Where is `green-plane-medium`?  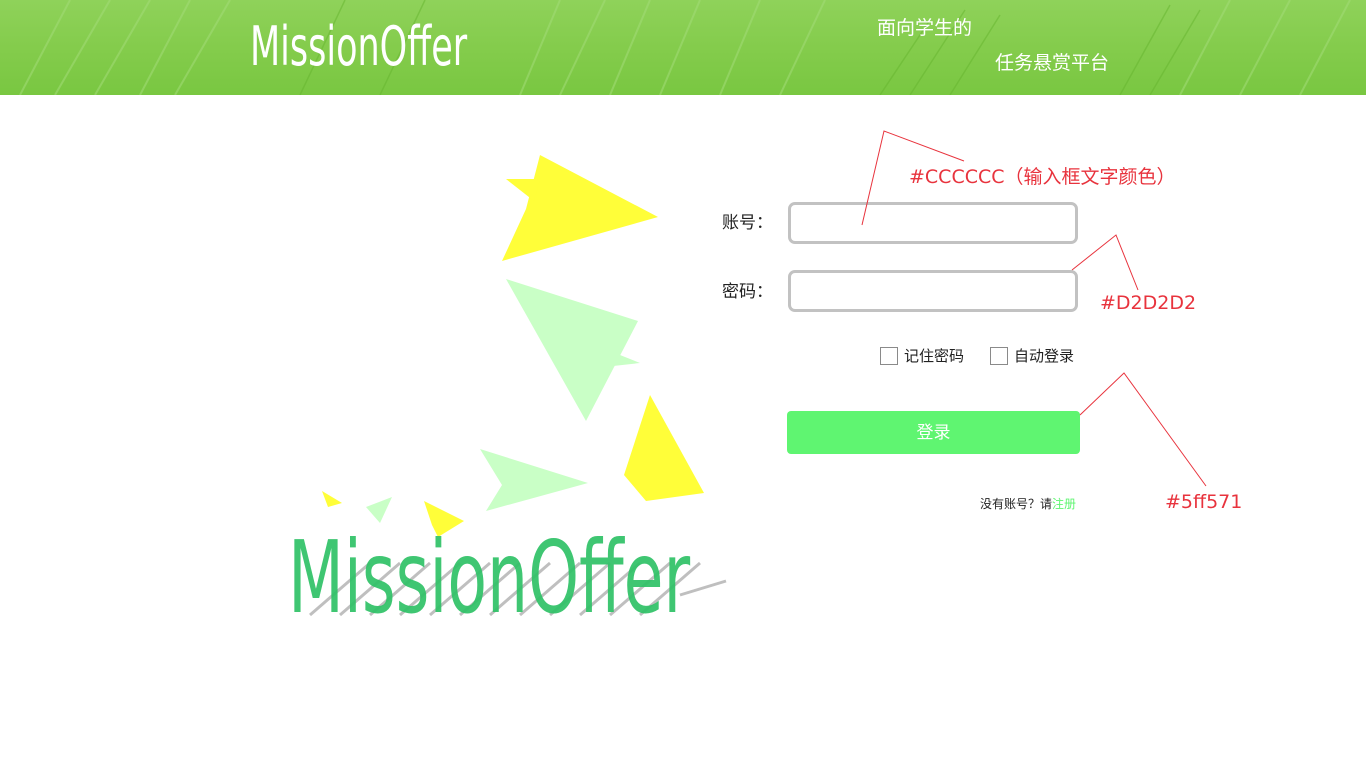
green-plane-medium is located at coordinates (534, 480).